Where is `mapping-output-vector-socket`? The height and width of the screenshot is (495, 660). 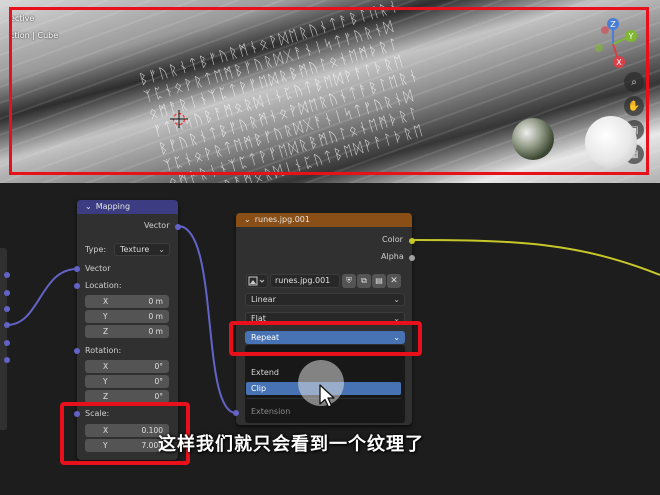 mapping-output-vector-socket is located at coordinates (178, 227).